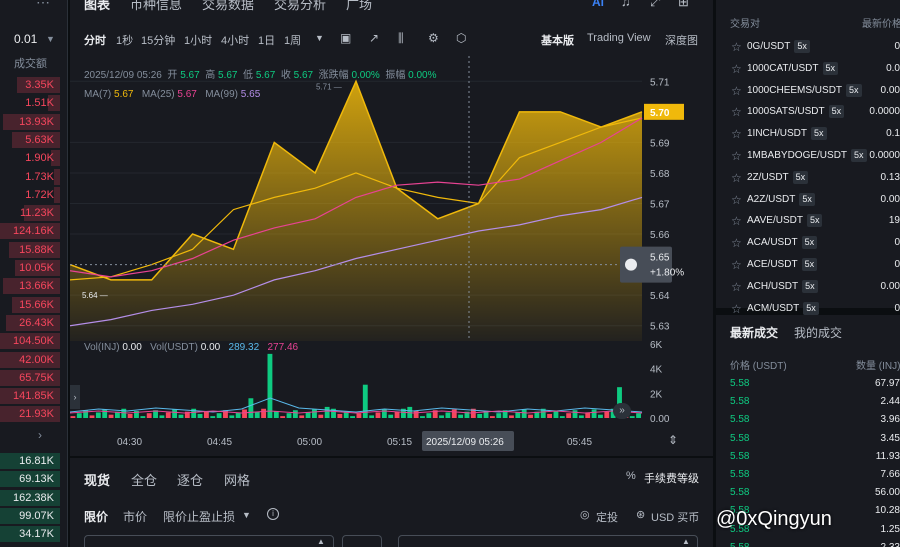 This screenshot has height=547, width=900. Describe the element at coordinates (36, 534) in the screenshot. I see `volume-value: 34.17K` at that location.